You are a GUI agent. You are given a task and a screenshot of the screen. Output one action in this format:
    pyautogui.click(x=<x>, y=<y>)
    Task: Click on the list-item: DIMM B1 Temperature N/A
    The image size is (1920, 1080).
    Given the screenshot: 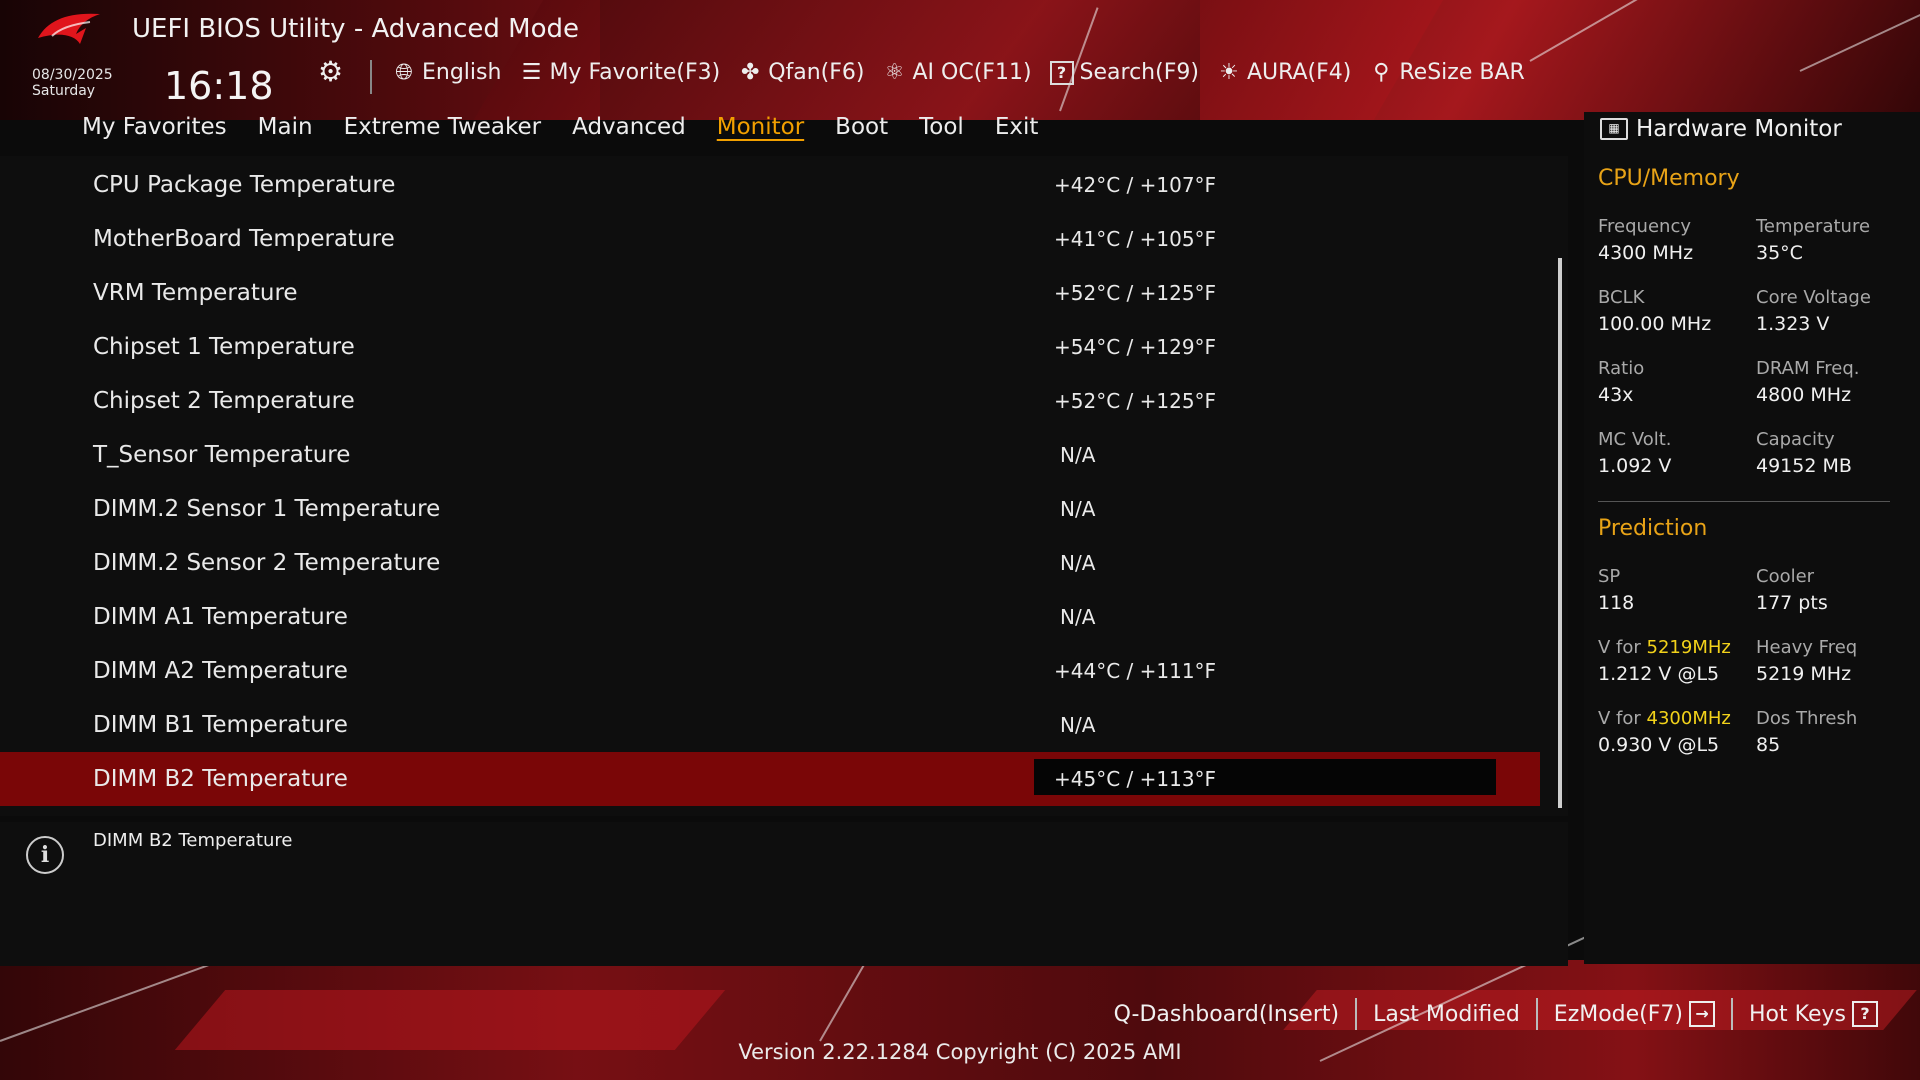 What is the action you would take?
    pyautogui.click(x=770, y=725)
    